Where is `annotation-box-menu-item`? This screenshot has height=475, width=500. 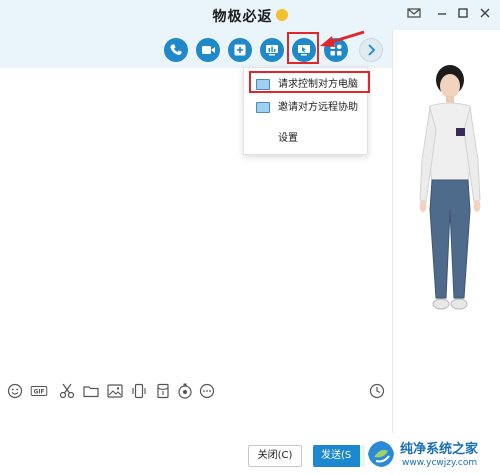
annotation-box-menu-item is located at coordinates (309, 82).